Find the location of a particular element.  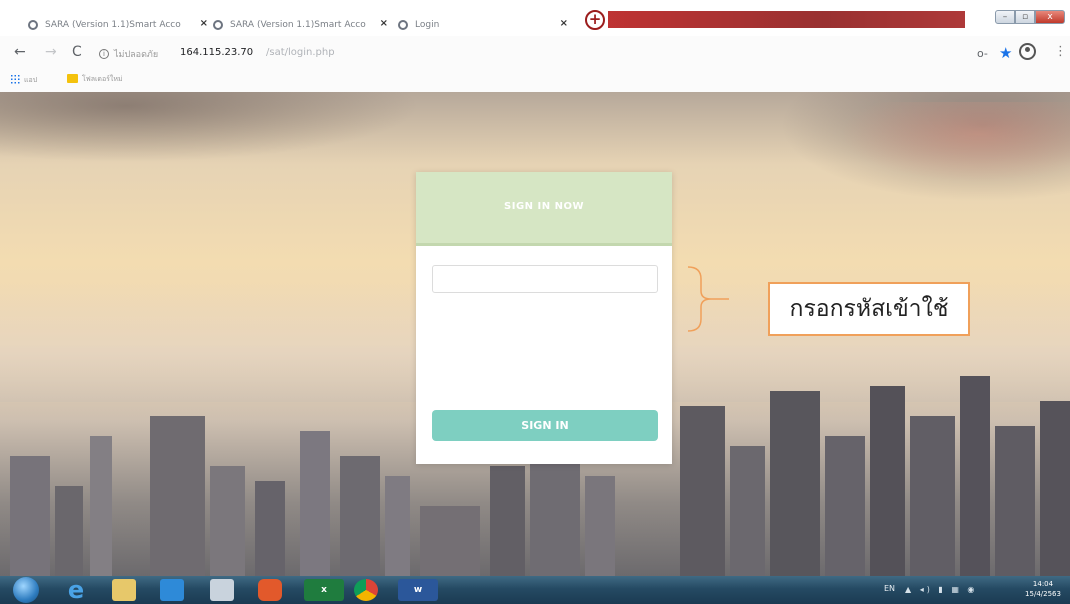

url-path: /sat/login.php is located at coordinates (300, 52).